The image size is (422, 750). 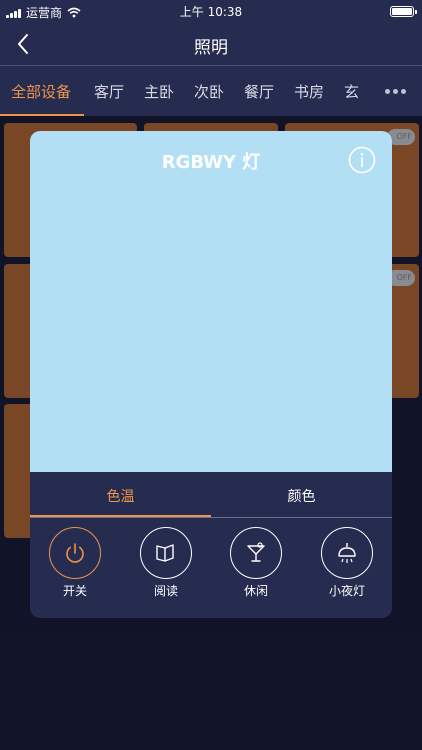 I want to click on tab-color-temperature: 色温, so click(x=120, y=496).